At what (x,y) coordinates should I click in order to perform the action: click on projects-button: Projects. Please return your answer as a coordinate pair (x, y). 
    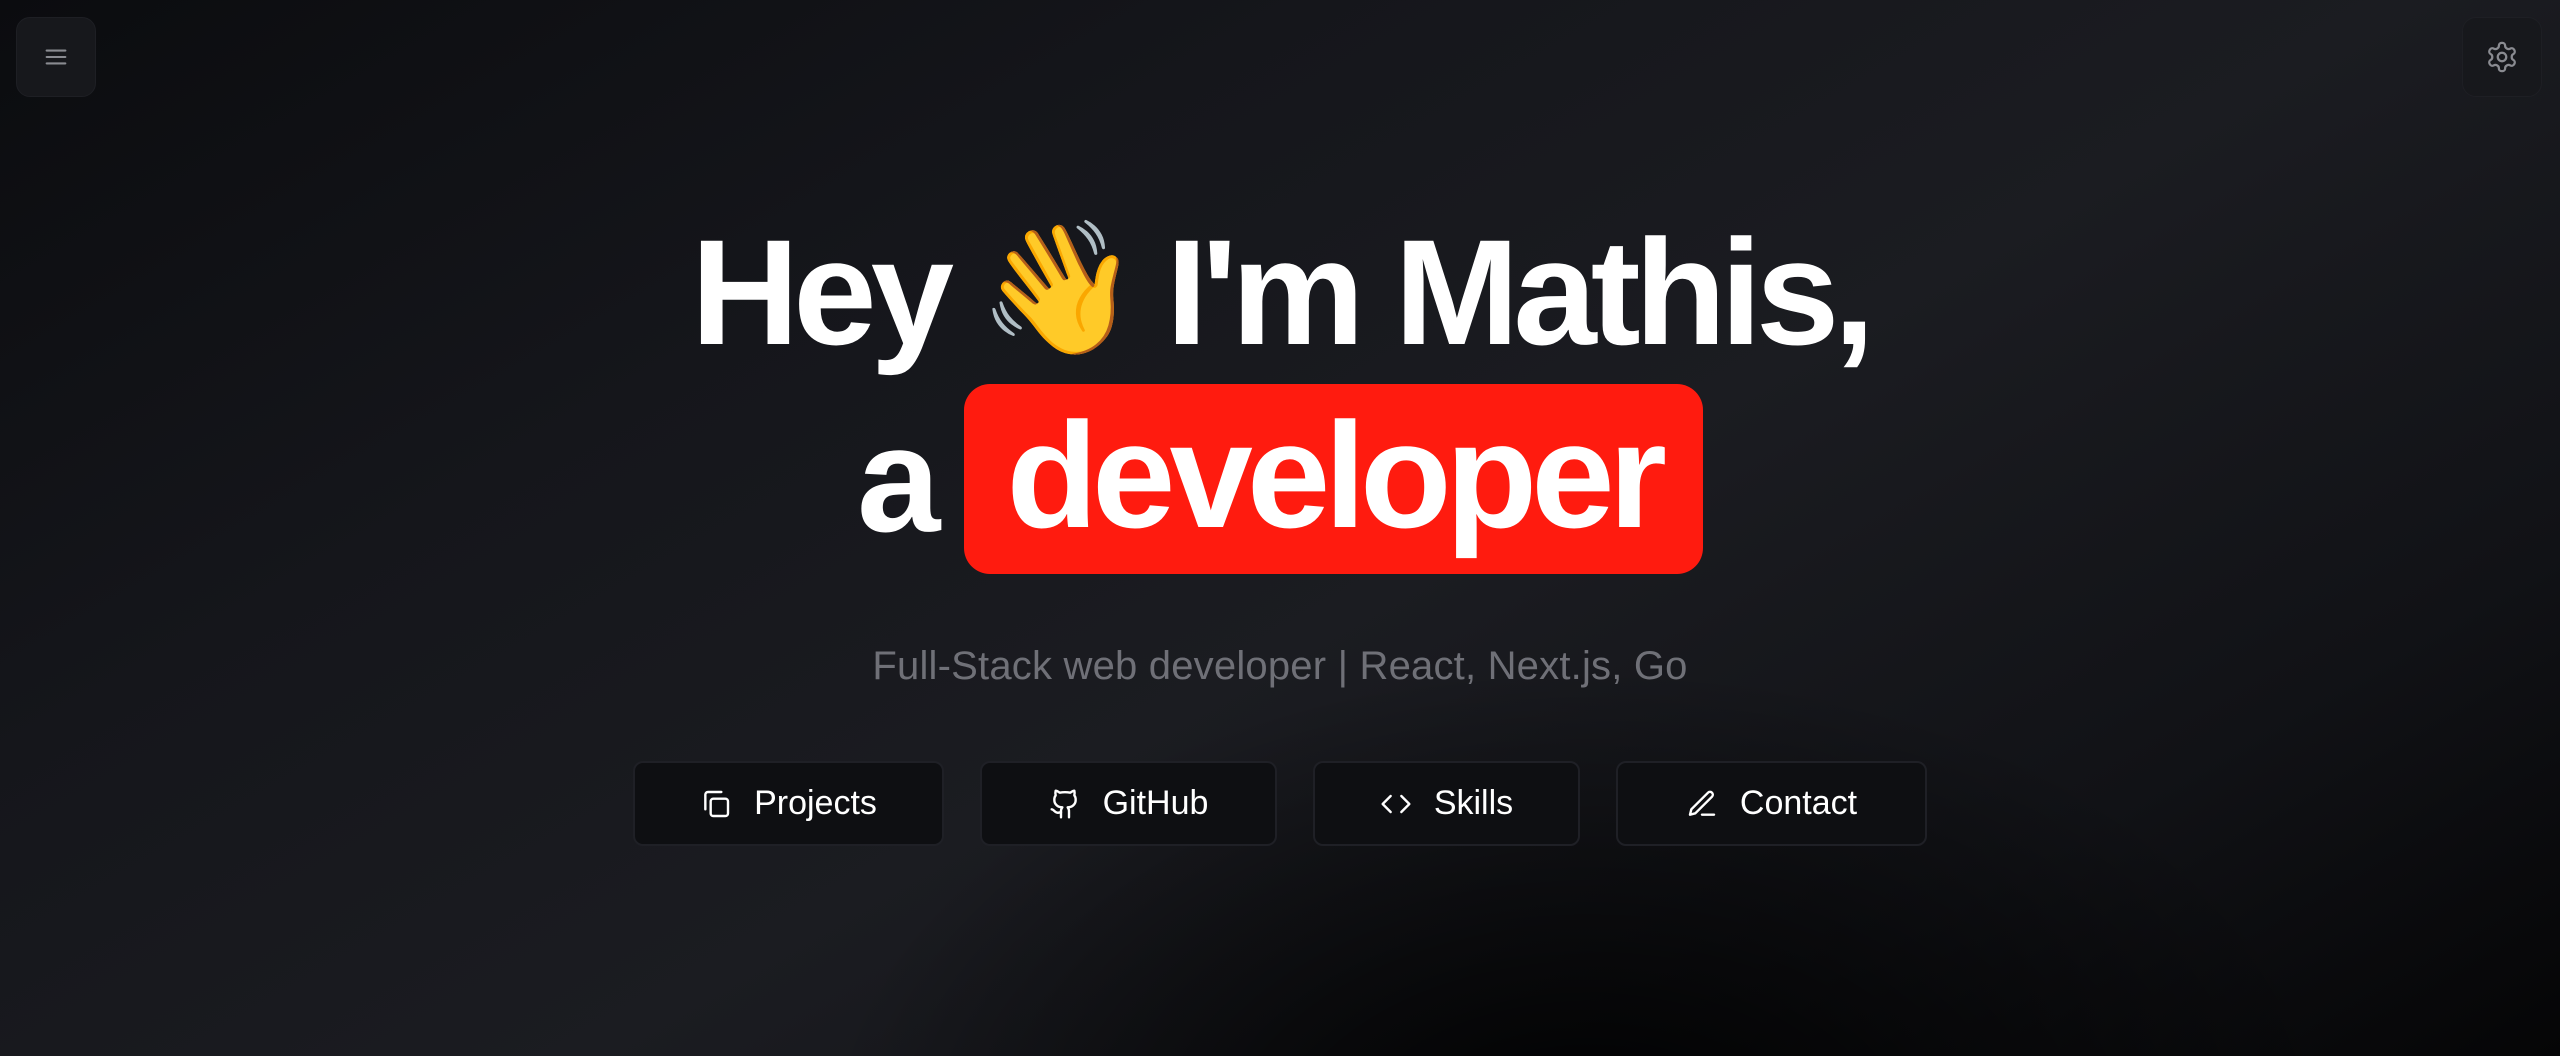
    Looking at the image, I should click on (788, 803).